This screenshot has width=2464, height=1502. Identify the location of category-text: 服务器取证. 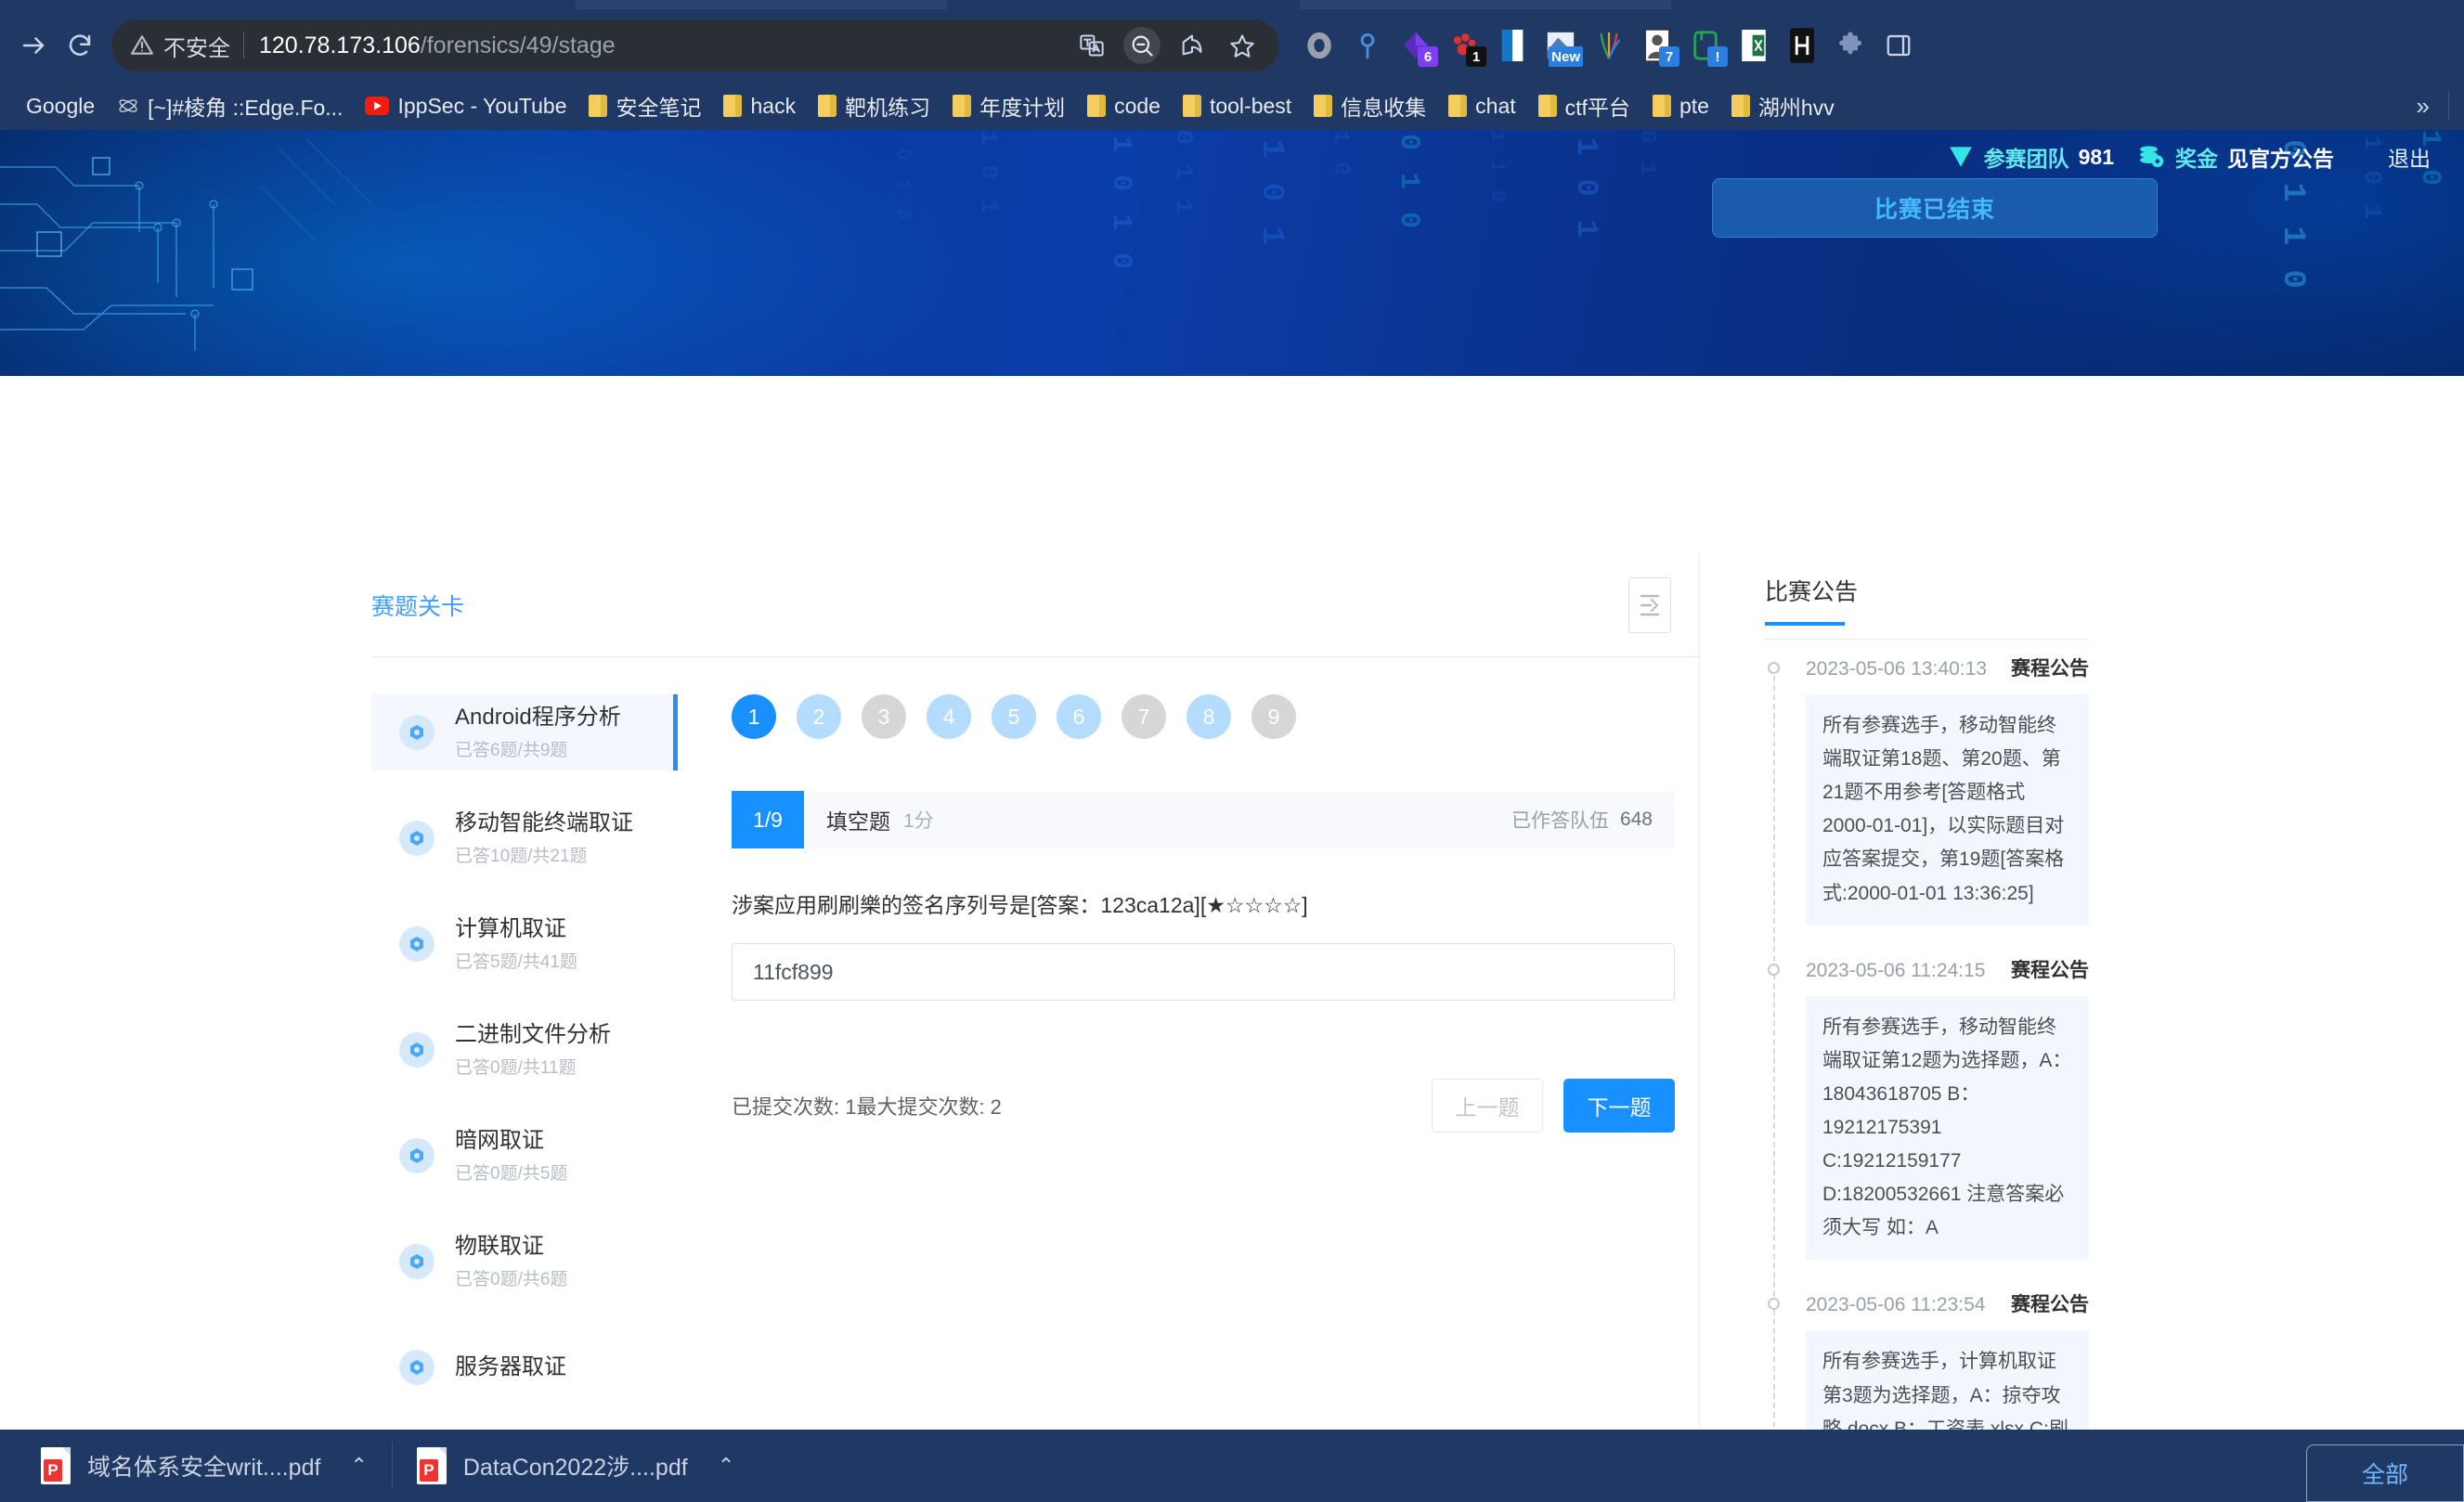
(510, 1367).